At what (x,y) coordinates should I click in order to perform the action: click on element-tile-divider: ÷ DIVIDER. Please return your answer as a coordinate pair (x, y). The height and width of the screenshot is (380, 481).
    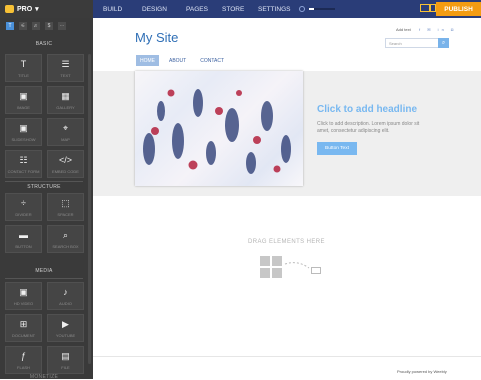
    Looking at the image, I should click on (23, 207).